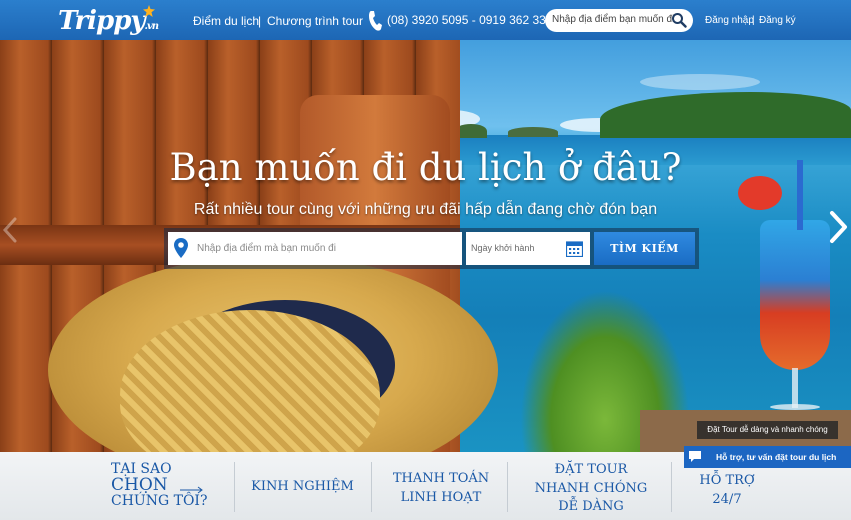 The image size is (851, 520). Describe the element at coordinates (441, 488) in the screenshot. I see `feature-flexible-payment: THANH TOÁN LINH HOẠT` at that location.